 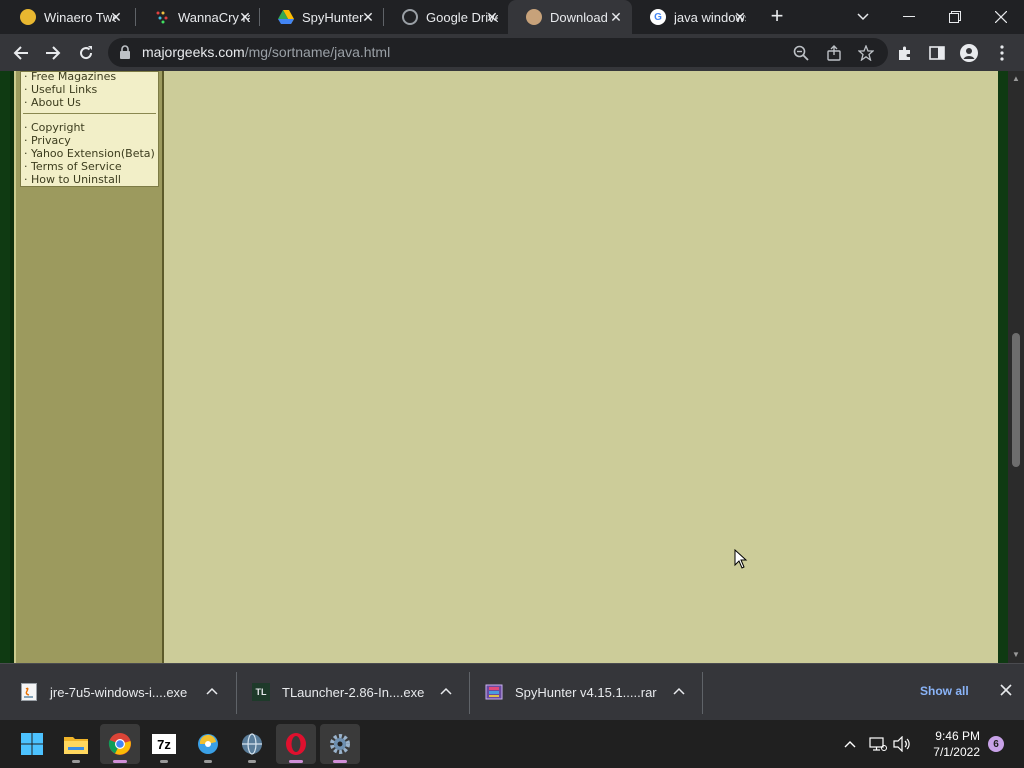 I want to click on scroll-up-icon: ▲, so click(x=1016, y=79).